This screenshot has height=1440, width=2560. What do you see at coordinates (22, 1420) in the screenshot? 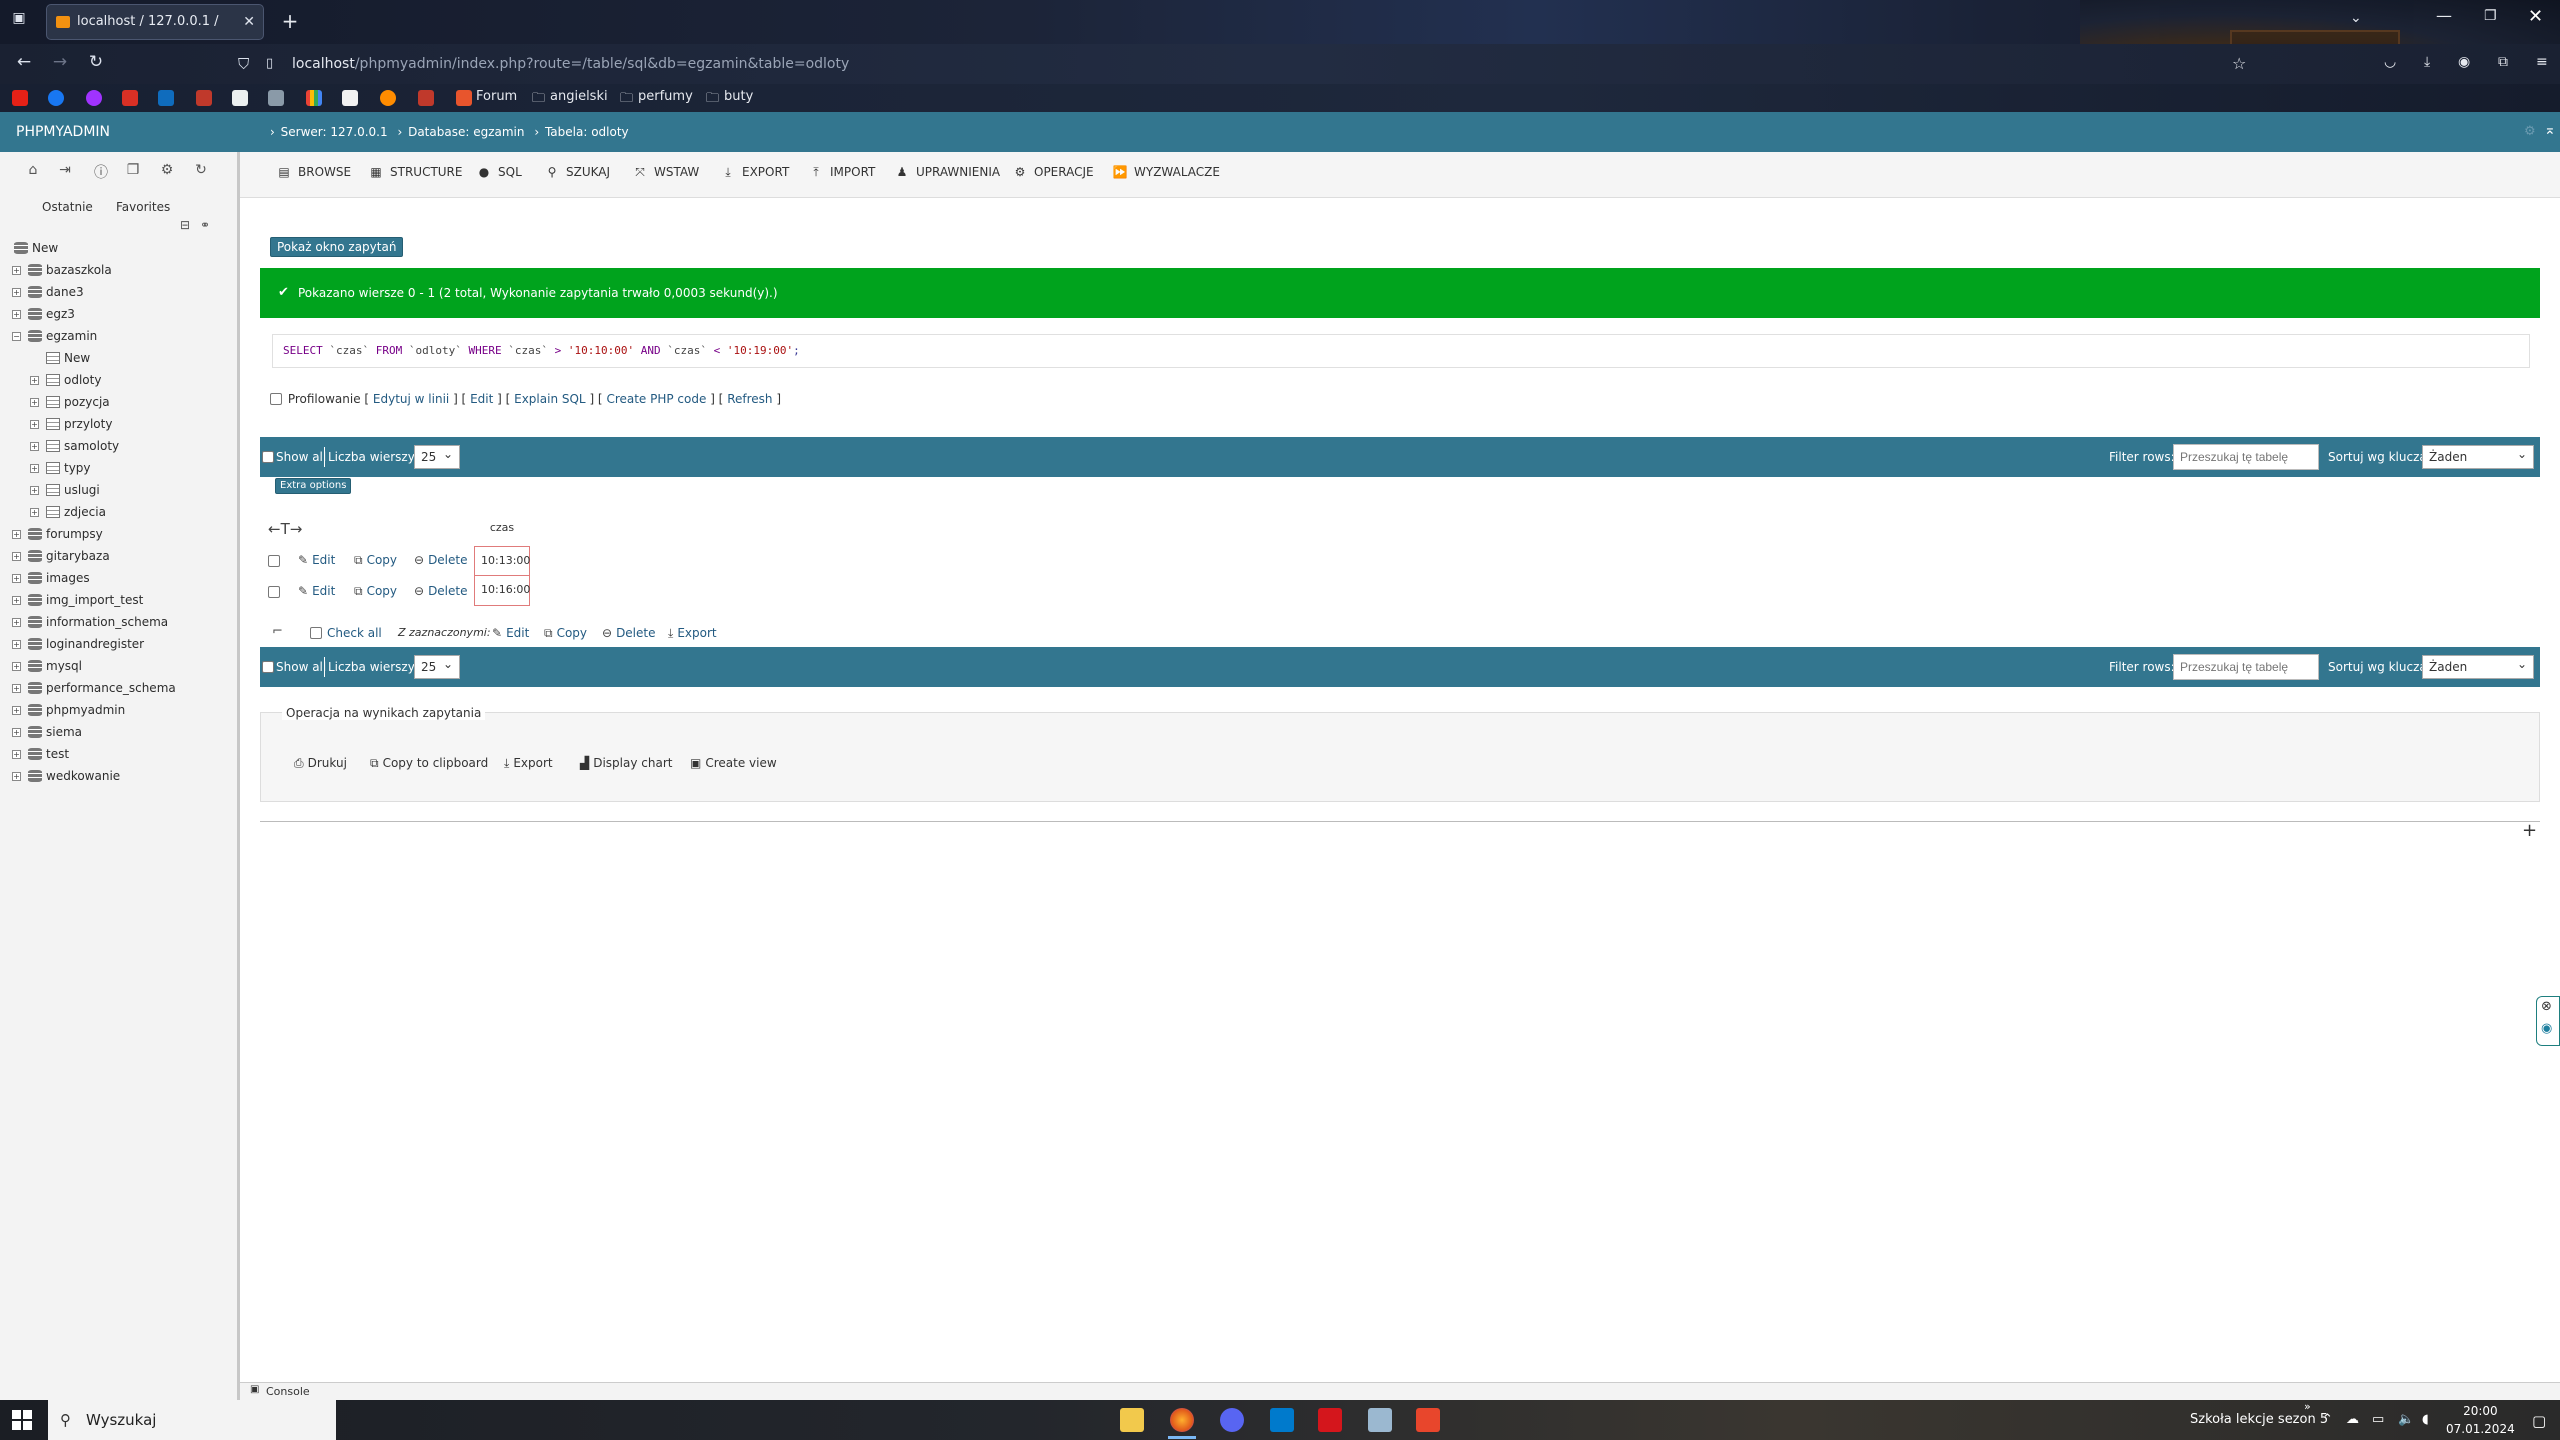
I see `windows-start-icon` at bounding box center [22, 1420].